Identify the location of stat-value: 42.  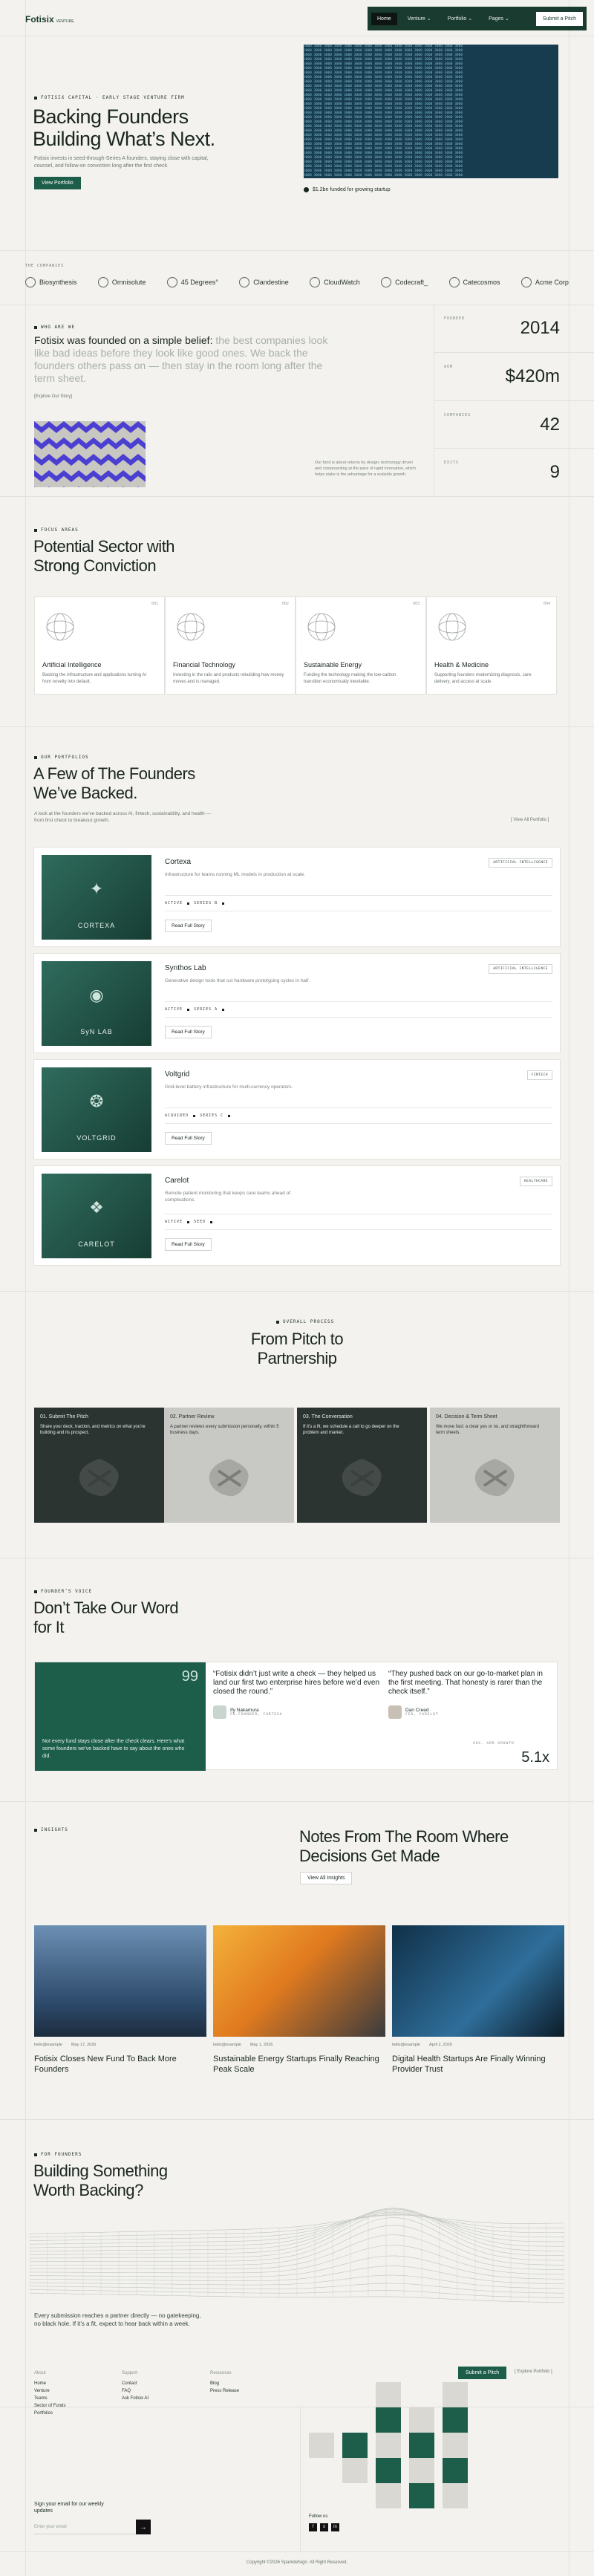
(550, 424).